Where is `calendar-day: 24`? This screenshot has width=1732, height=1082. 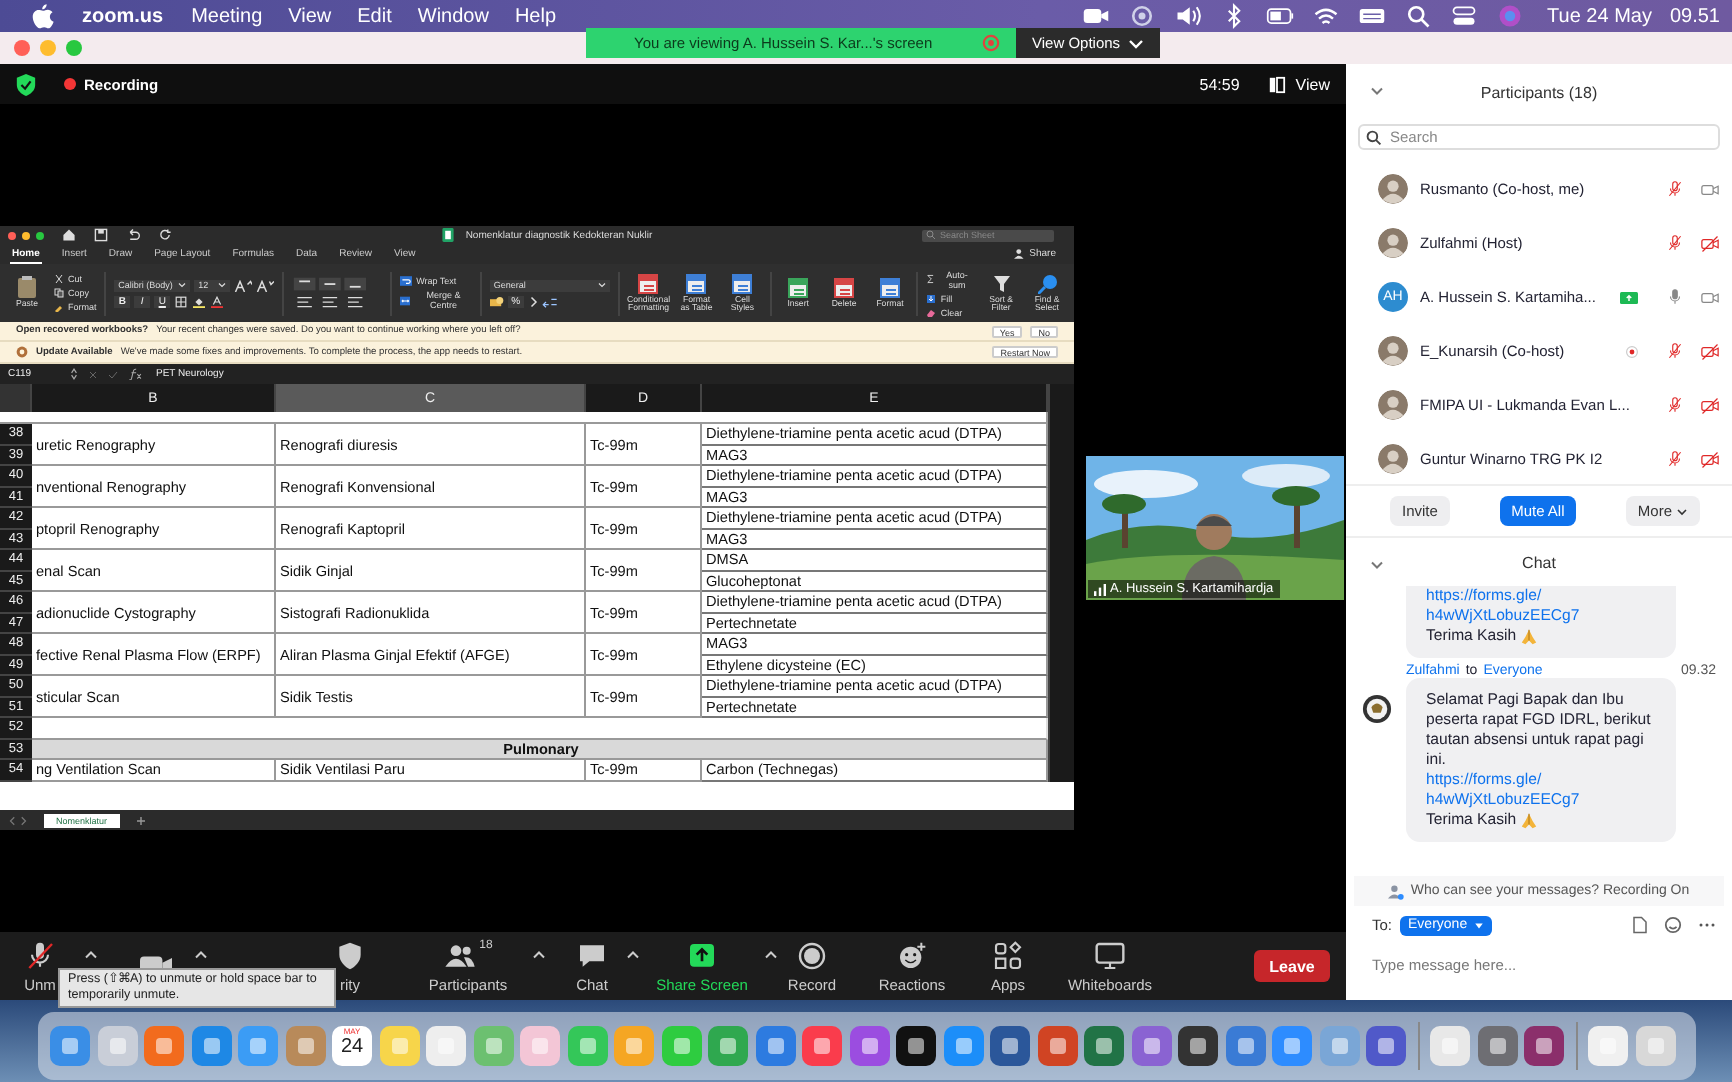 calendar-day: 24 is located at coordinates (352, 1048).